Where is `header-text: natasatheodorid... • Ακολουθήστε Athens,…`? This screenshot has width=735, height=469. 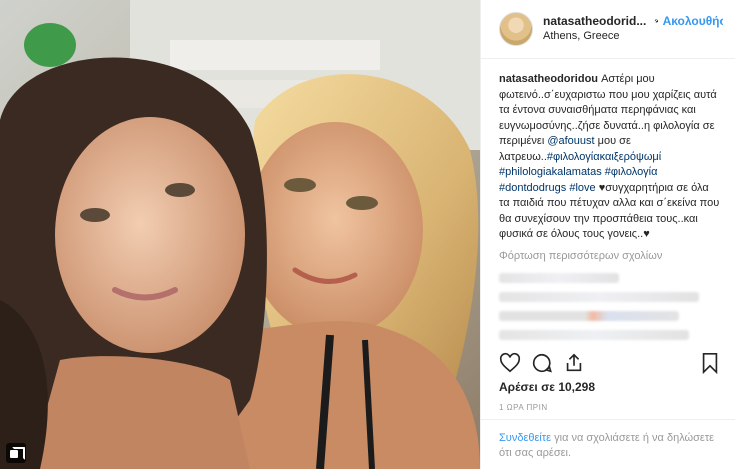
header-text: natasatheodorid... • Ακολουθήστε Athens,… is located at coordinates (633, 29).